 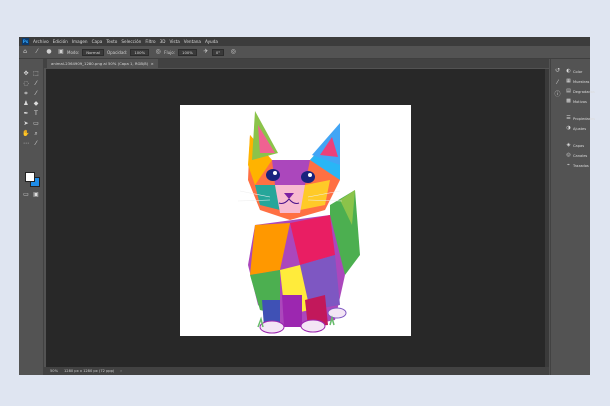 I want to click on tools-panel: ✥ ⬚ ◌ ⁄ ⌗ ⁄ ♟ ◆ ✒ T ➤ ▭ ✋ ⌕ ⋯ ⁄ ▭ ▣, so click(x=31, y=217).